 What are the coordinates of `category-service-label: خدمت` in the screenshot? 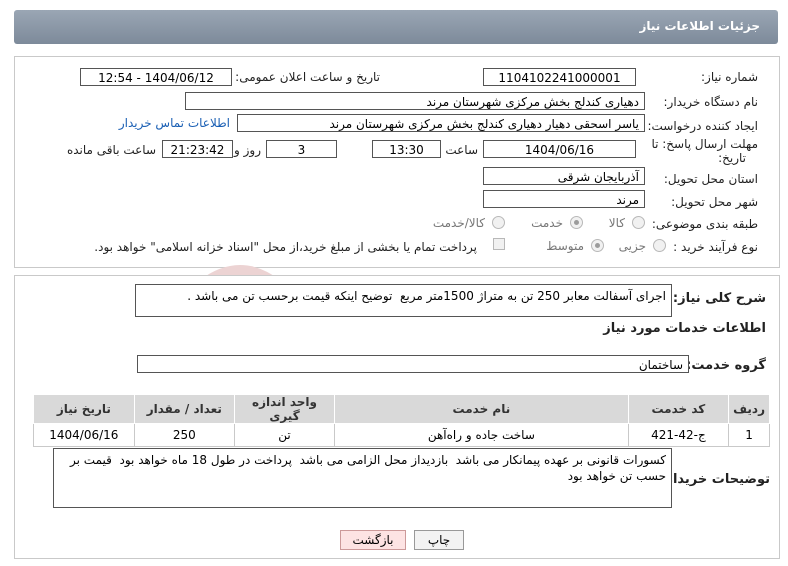 It's located at (547, 223).